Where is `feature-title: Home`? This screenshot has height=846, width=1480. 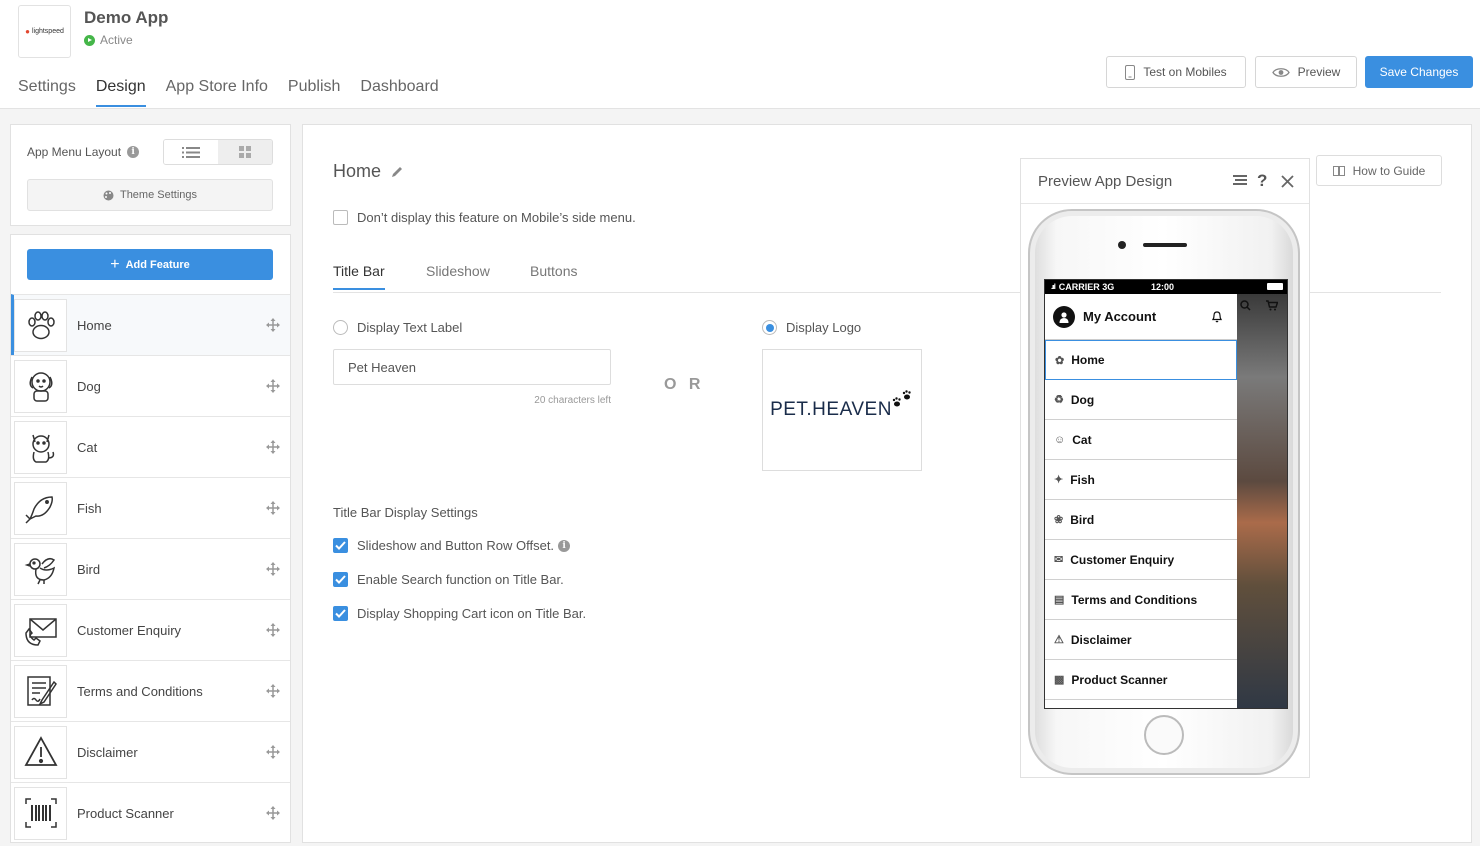 feature-title: Home is located at coordinates (368, 171).